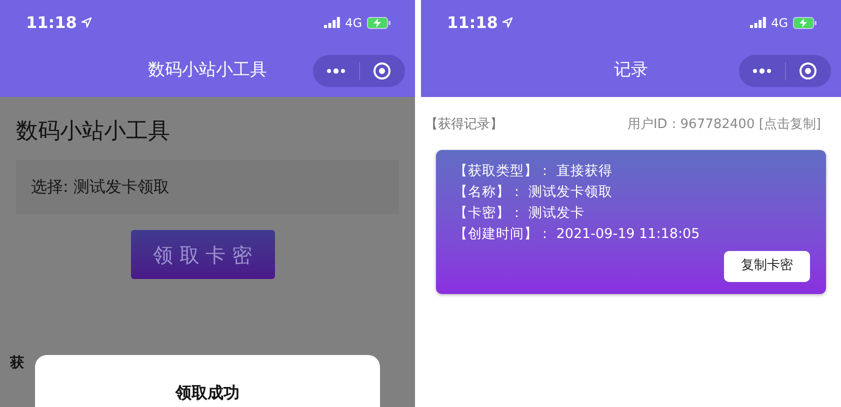  What do you see at coordinates (767, 266) in the screenshot?
I see `copy-card-button: 复制卡密` at bounding box center [767, 266].